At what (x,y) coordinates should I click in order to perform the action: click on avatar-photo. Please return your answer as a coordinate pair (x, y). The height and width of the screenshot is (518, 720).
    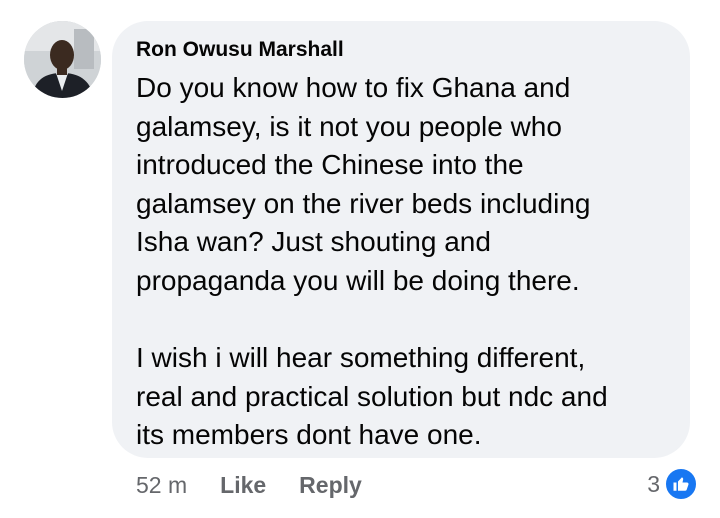
    Looking at the image, I should click on (62, 59).